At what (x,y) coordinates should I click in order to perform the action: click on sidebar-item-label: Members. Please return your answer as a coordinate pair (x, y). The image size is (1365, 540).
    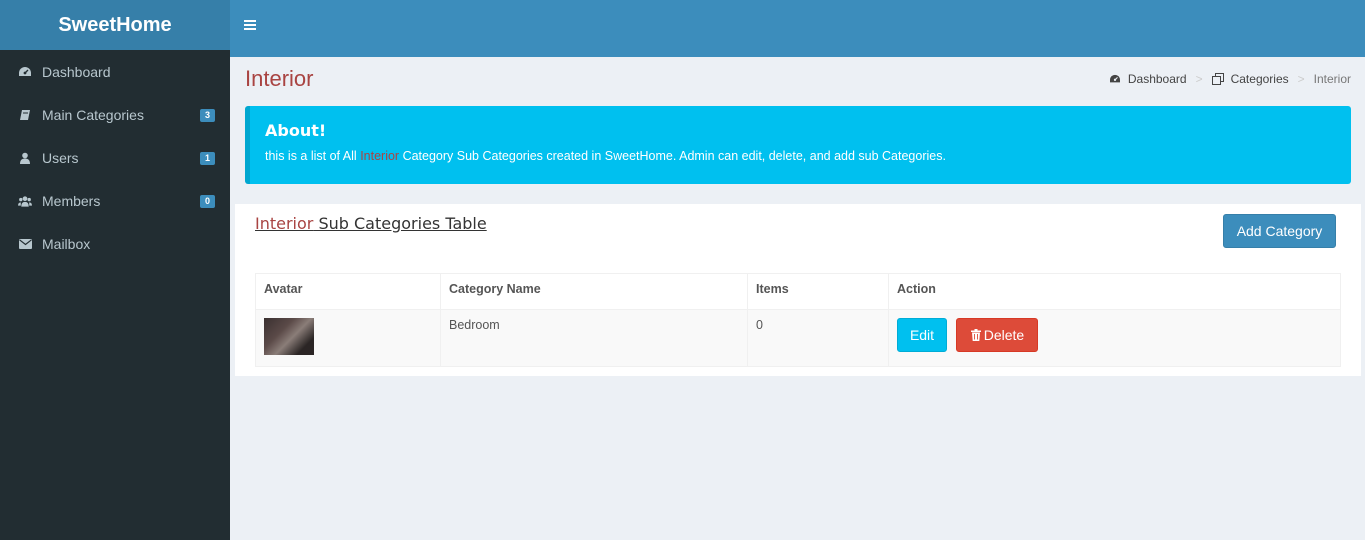
    Looking at the image, I should click on (71, 200).